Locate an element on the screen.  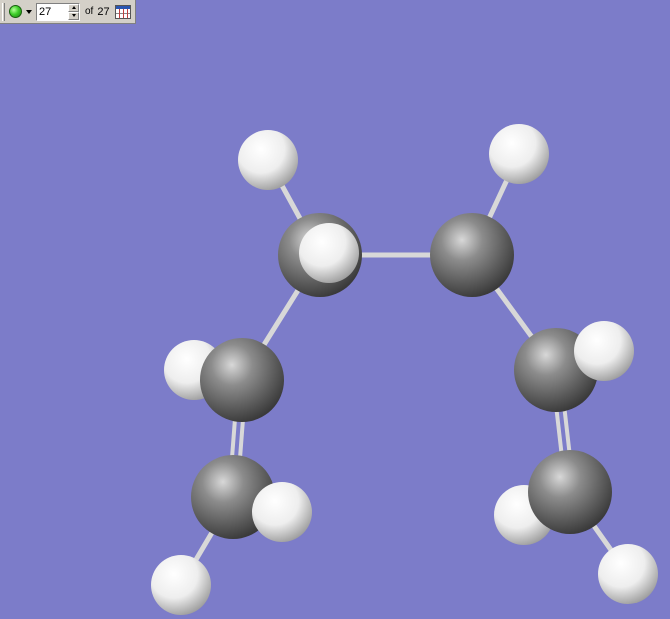
hydrogen-atom-h1 is located at coordinates (268, 160).